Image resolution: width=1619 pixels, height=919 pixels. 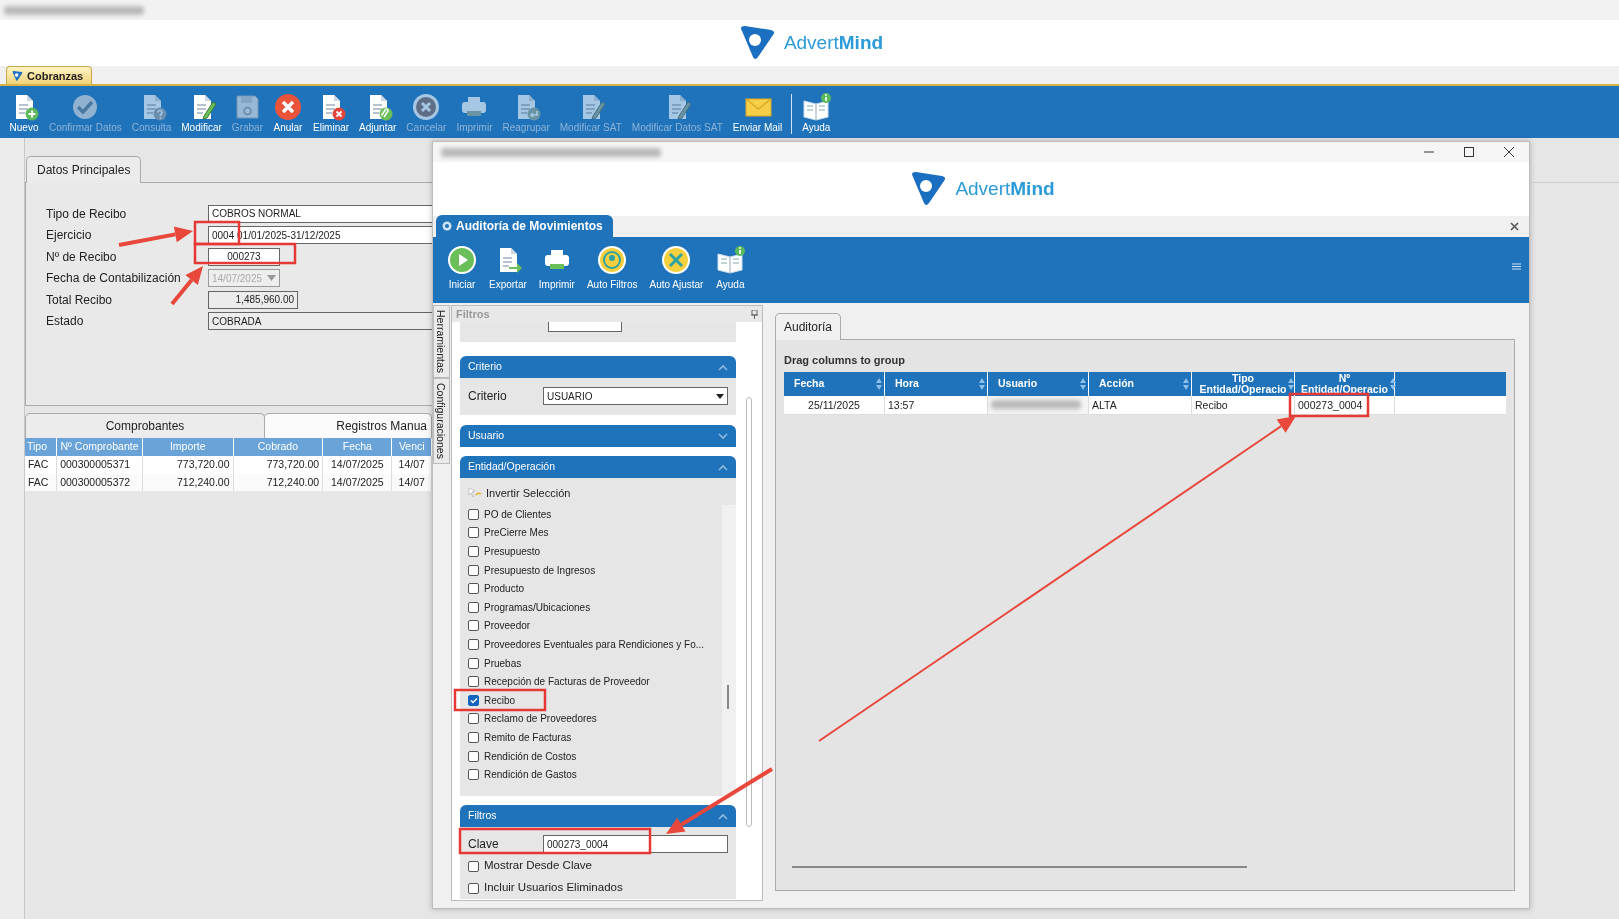 What do you see at coordinates (1104, 405) in the screenshot?
I see `table-cell: ALTA` at bounding box center [1104, 405].